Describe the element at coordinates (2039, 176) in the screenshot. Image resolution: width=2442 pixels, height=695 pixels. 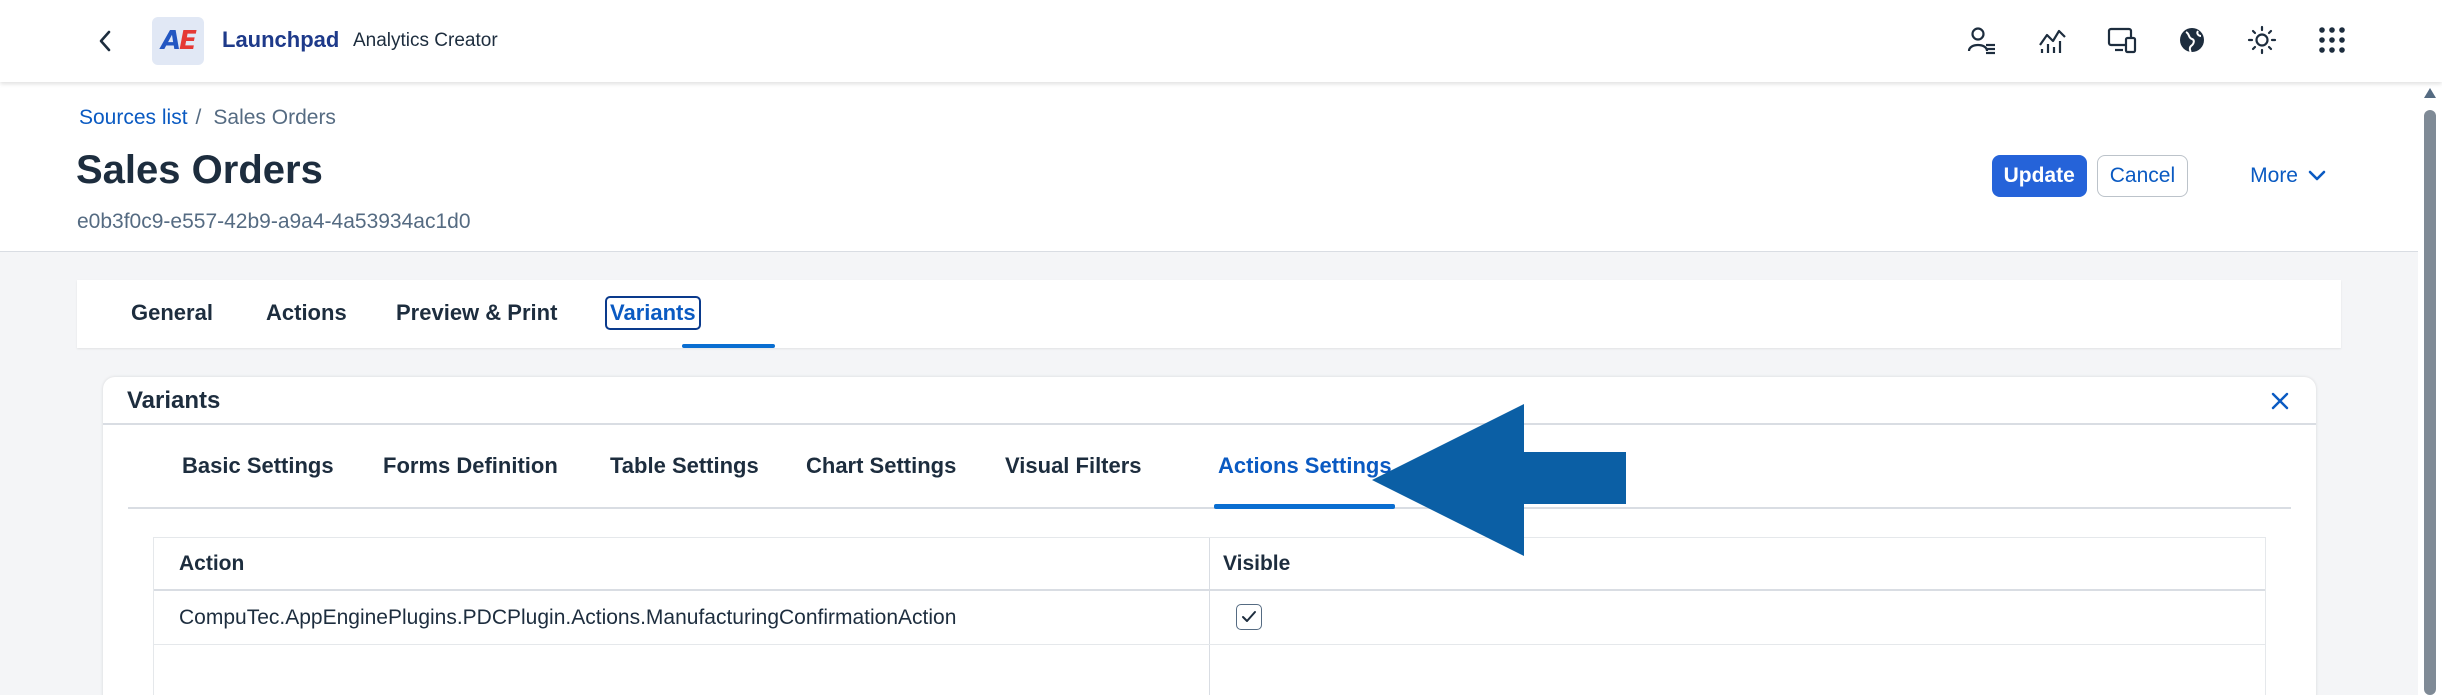
I see `update-button: Update` at that location.